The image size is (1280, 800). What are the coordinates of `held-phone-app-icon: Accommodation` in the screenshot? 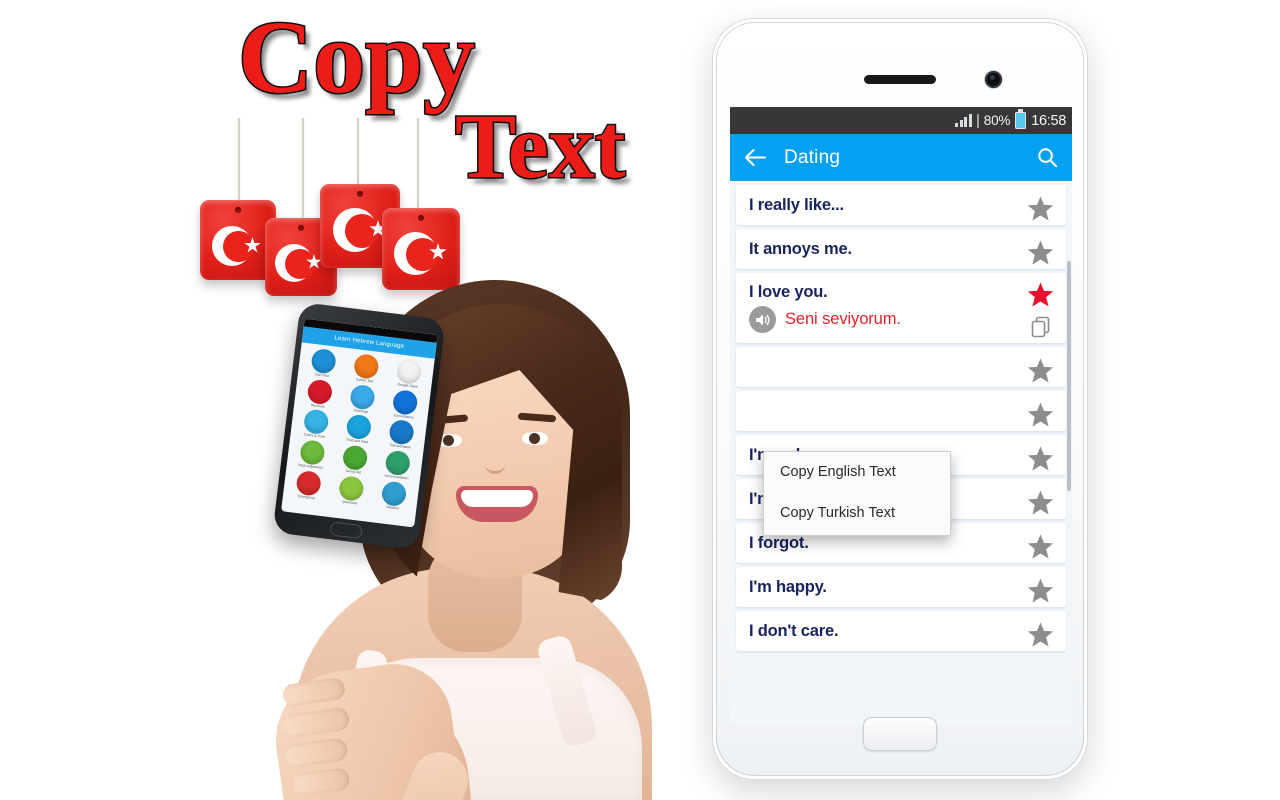 It's located at (398, 466).